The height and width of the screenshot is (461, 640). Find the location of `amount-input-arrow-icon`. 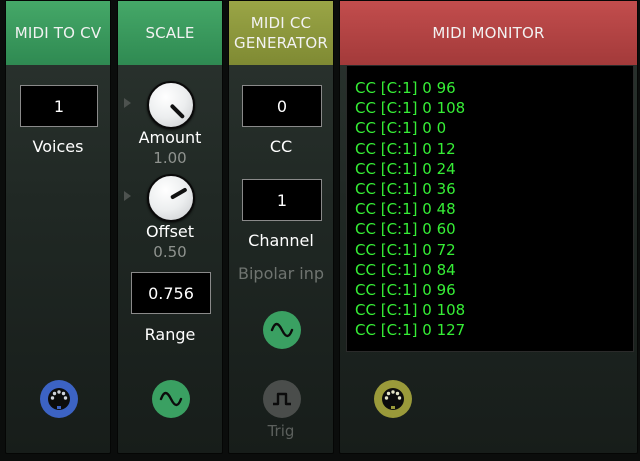

amount-input-arrow-icon is located at coordinates (127, 103).